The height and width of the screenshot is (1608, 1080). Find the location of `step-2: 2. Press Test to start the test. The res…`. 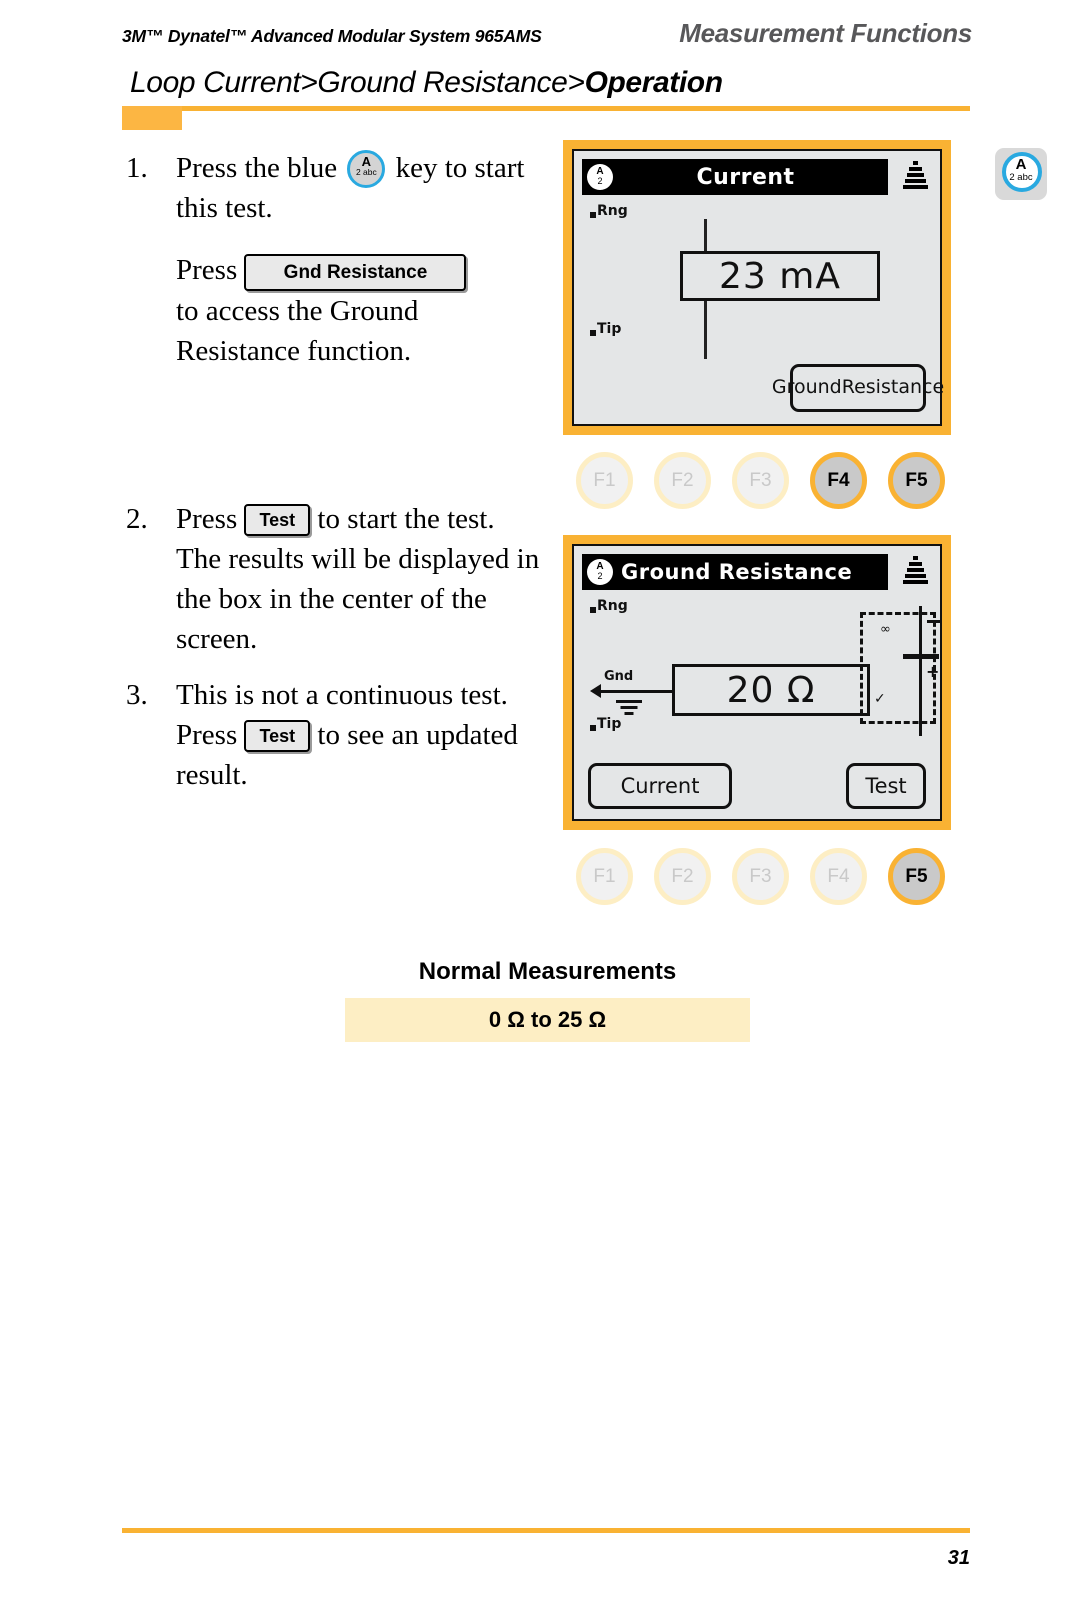

step-2: 2. Press Test to start the test. The res… is located at coordinates (336, 579).